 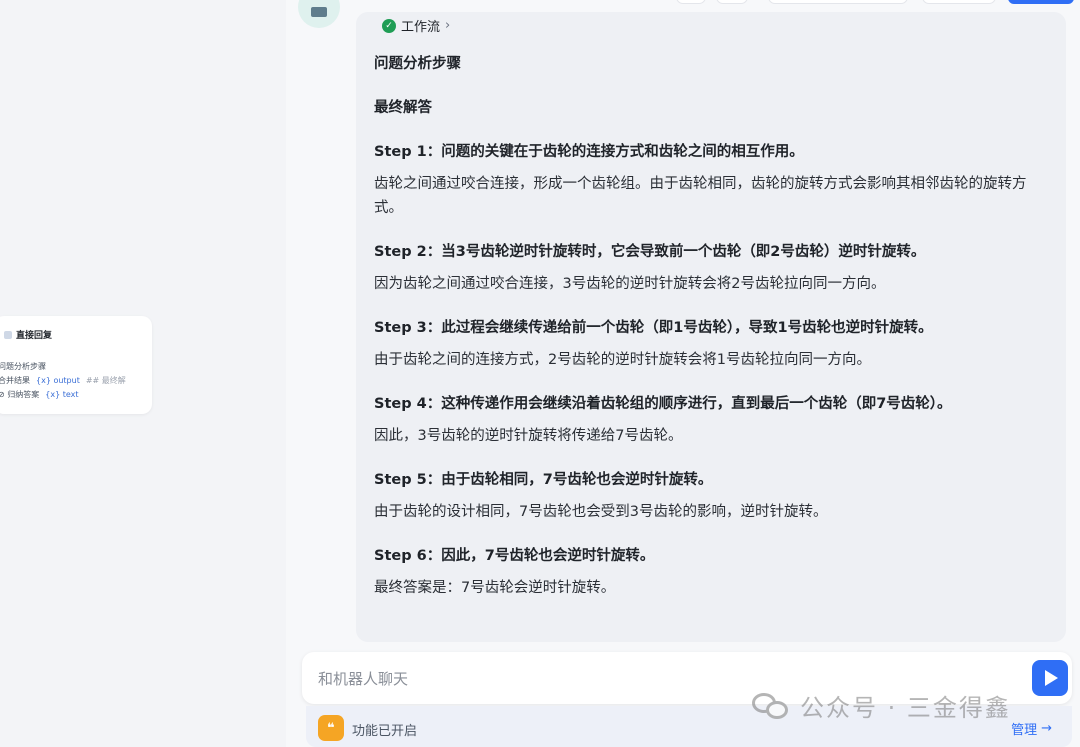 I want to click on feature-status-label: 功能已开启, so click(x=385, y=731).